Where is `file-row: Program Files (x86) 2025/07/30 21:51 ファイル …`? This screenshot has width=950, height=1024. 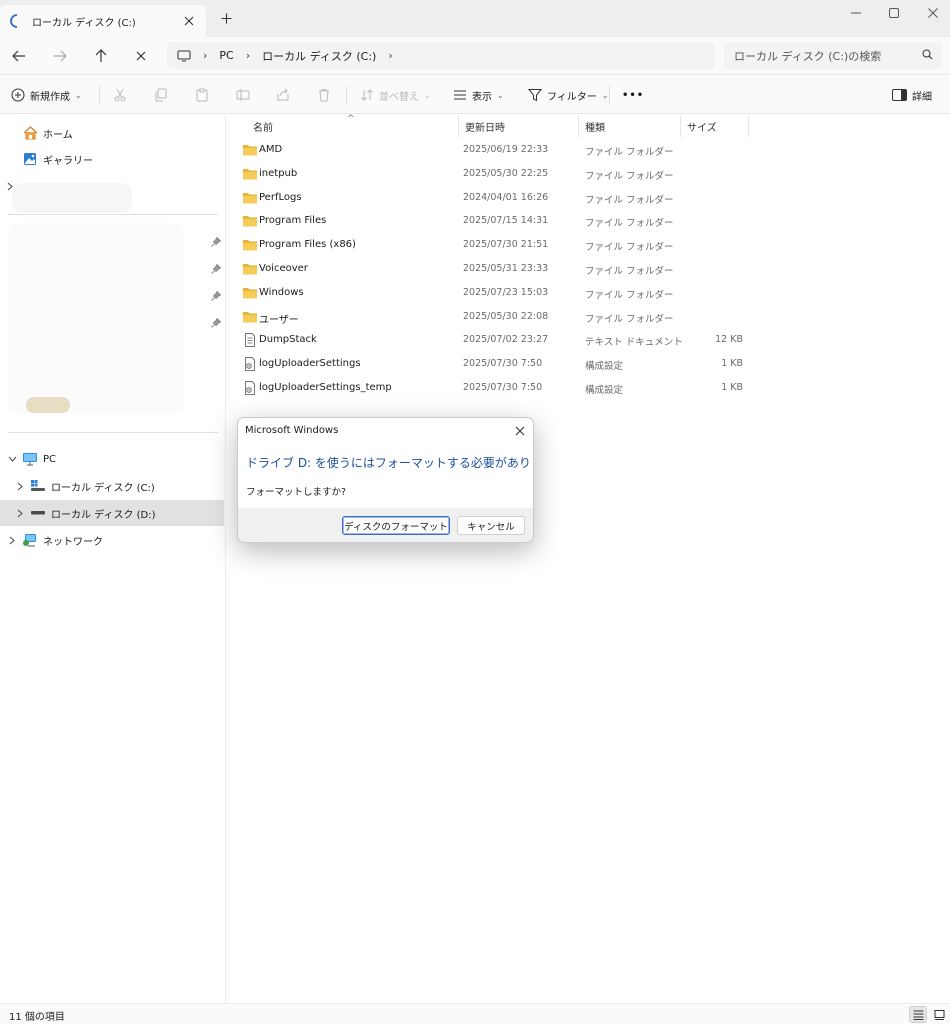 file-row: Program Files (x86) 2025/07/30 21:51 ファイル … is located at coordinates (497, 245).